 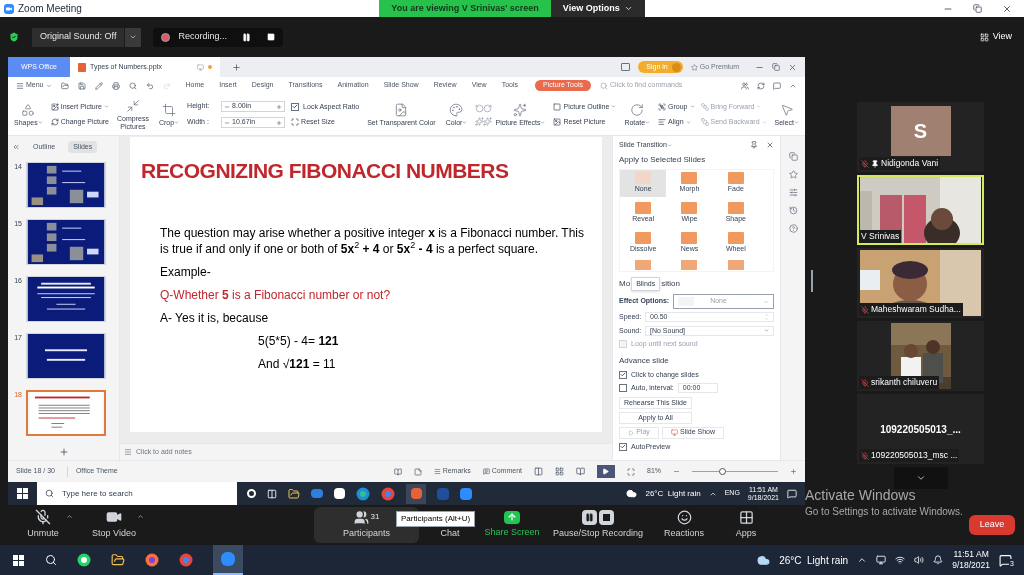 I want to click on avatar: S, so click(x=920, y=131).